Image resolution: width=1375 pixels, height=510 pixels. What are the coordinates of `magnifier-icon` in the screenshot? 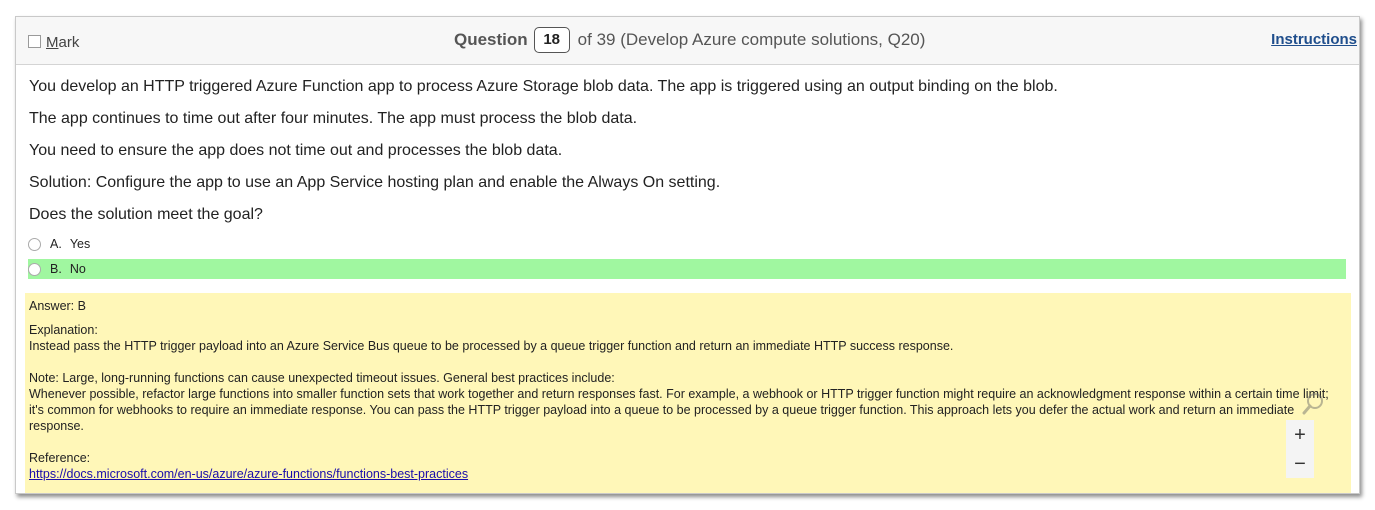 It's located at (1314, 404).